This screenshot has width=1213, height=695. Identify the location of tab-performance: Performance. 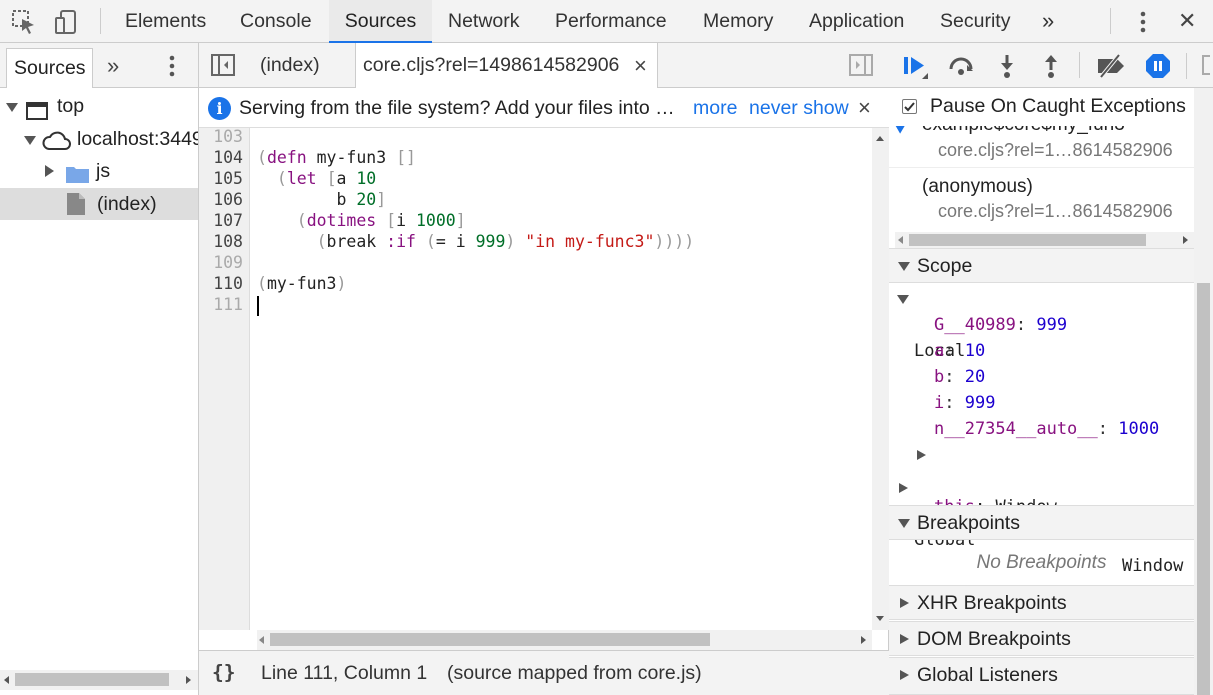
(611, 21).